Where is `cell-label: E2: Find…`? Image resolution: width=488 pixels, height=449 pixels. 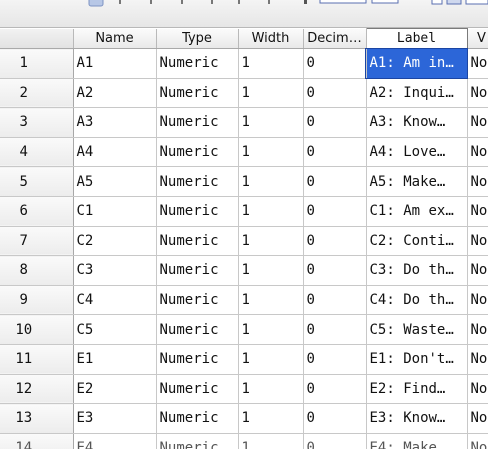
cell-label: E2: Find… is located at coordinates (417, 389).